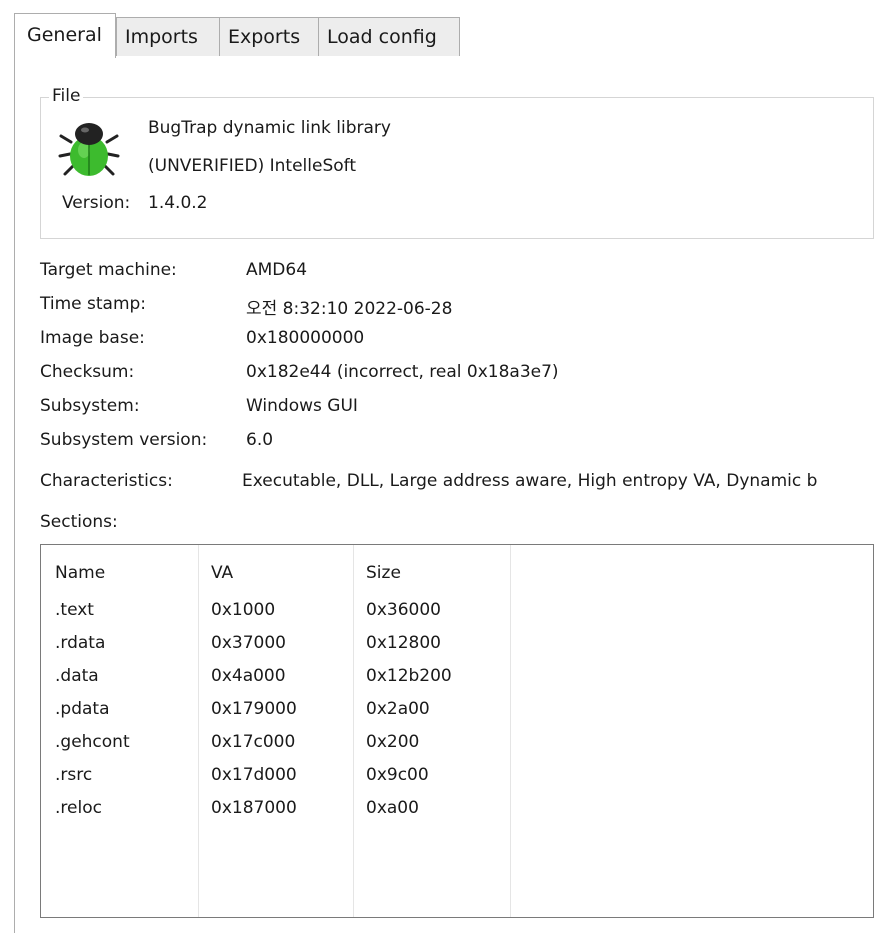  Describe the element at coordinates (389, 36) in the screenshot. I see `tab-load-config: Load config` at that location.